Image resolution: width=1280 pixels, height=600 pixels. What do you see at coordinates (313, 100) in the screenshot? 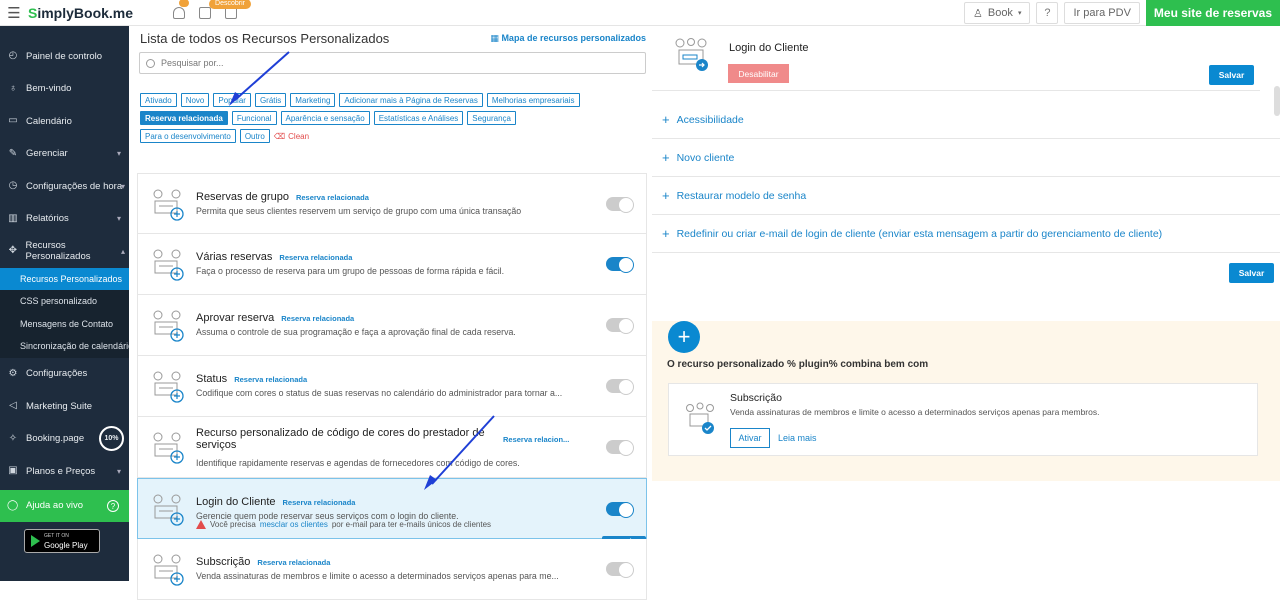
I see `filter-tag: Marketing` at bounding box center [313, 100].